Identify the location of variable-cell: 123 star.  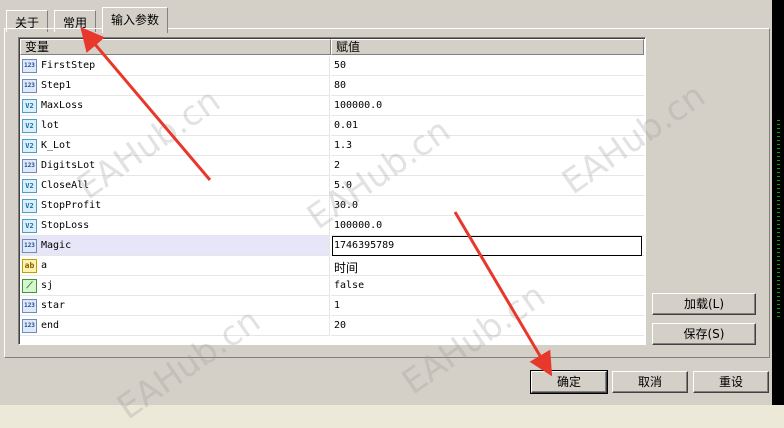
(175, 306).